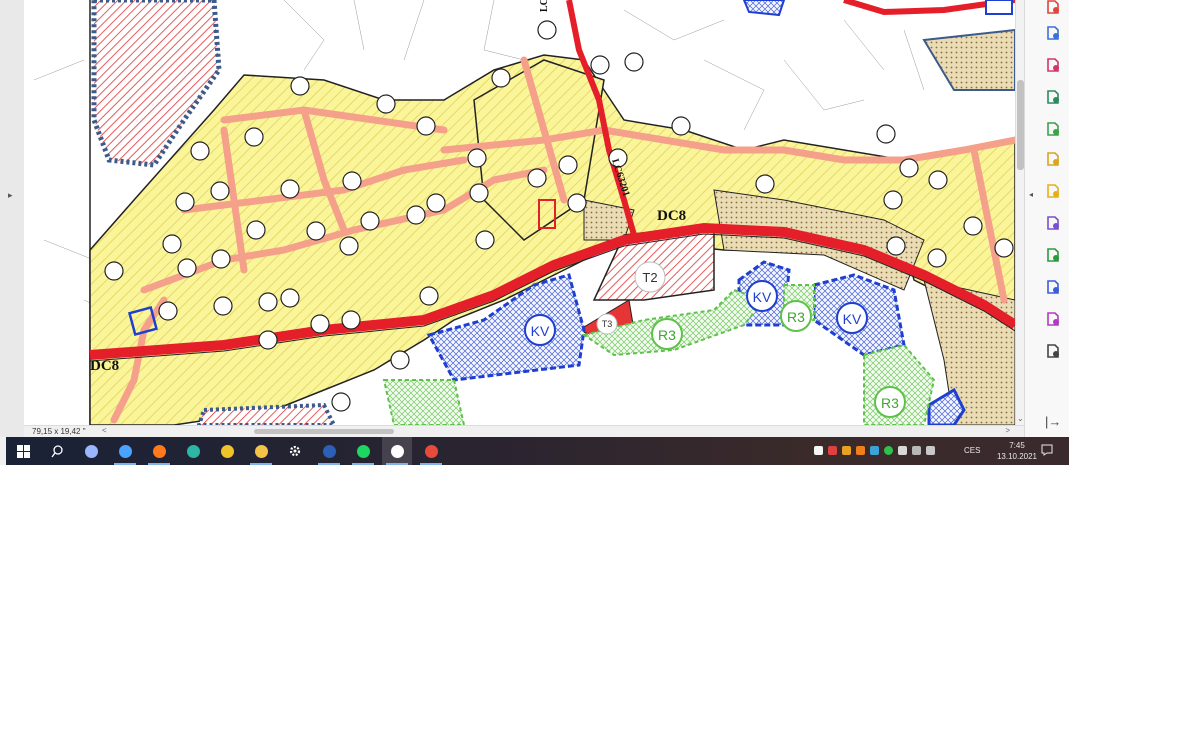 The image size is (1200, 747). What do you see at coordinates (832, 450) in the screenshot?
I see `security-tray-icon` at bounding box center [832, 450].